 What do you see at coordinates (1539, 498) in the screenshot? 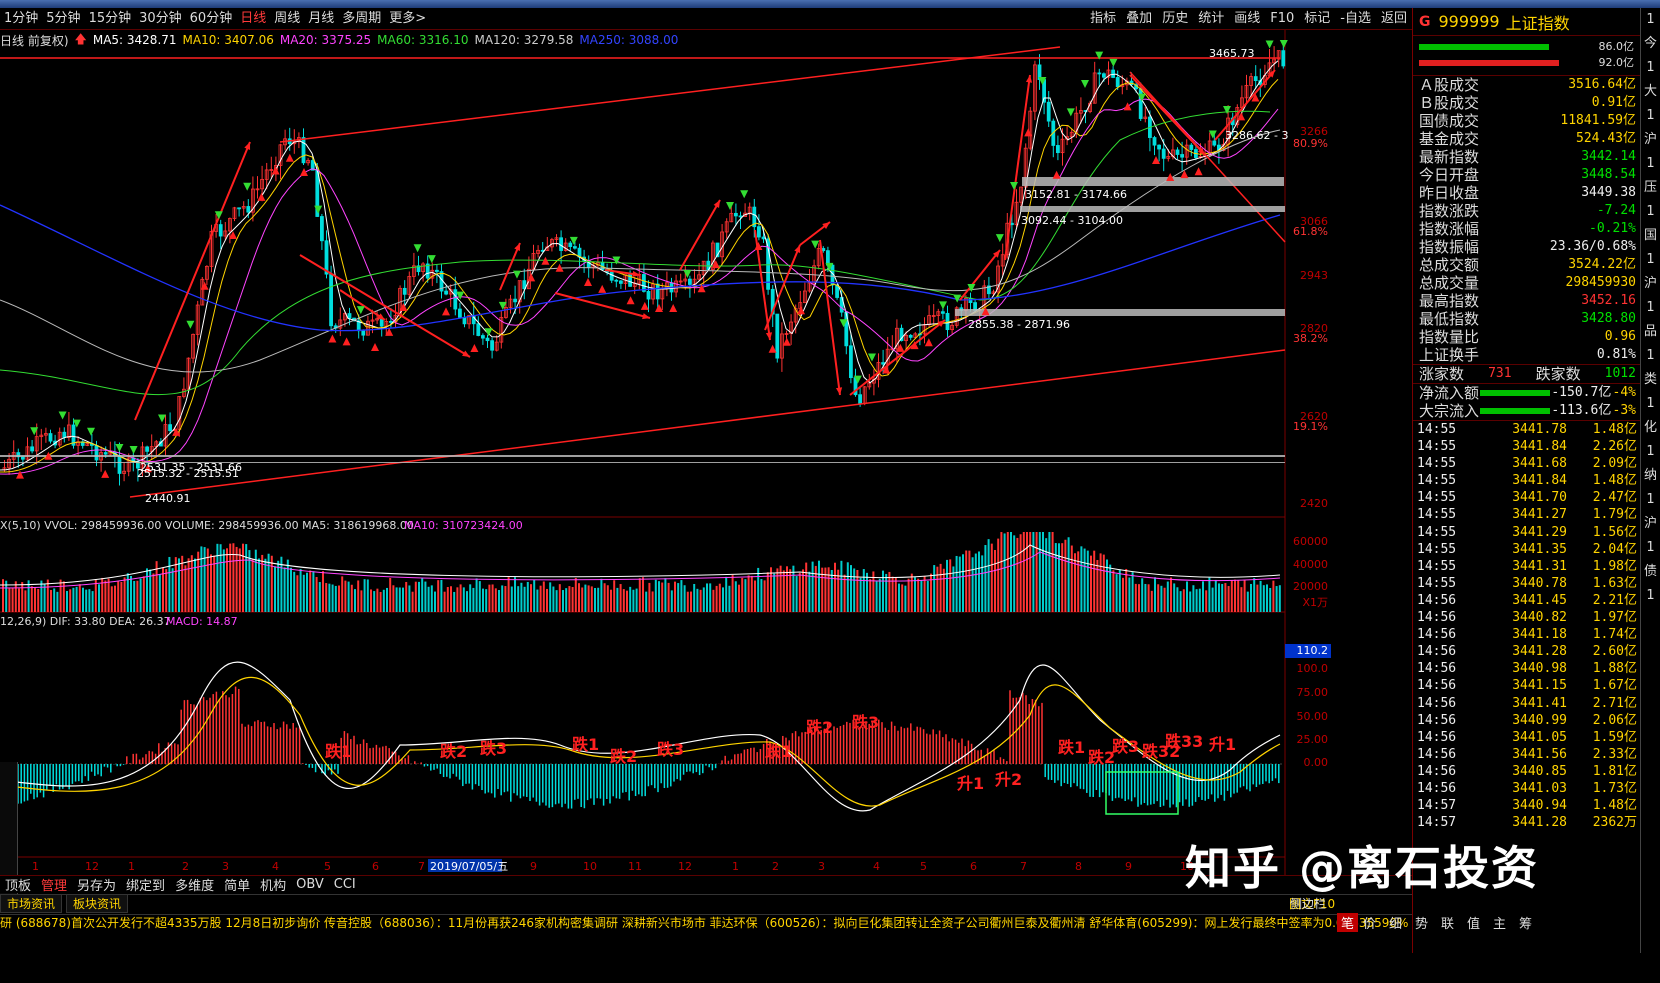
I see `tick-price: 3441.70` at bounding box center [1539, 498].